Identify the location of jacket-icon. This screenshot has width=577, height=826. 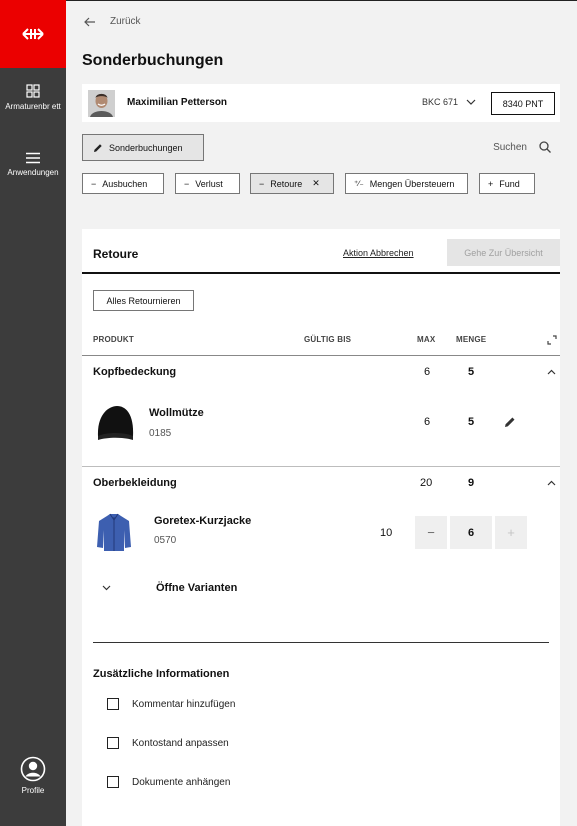
(114, 532).